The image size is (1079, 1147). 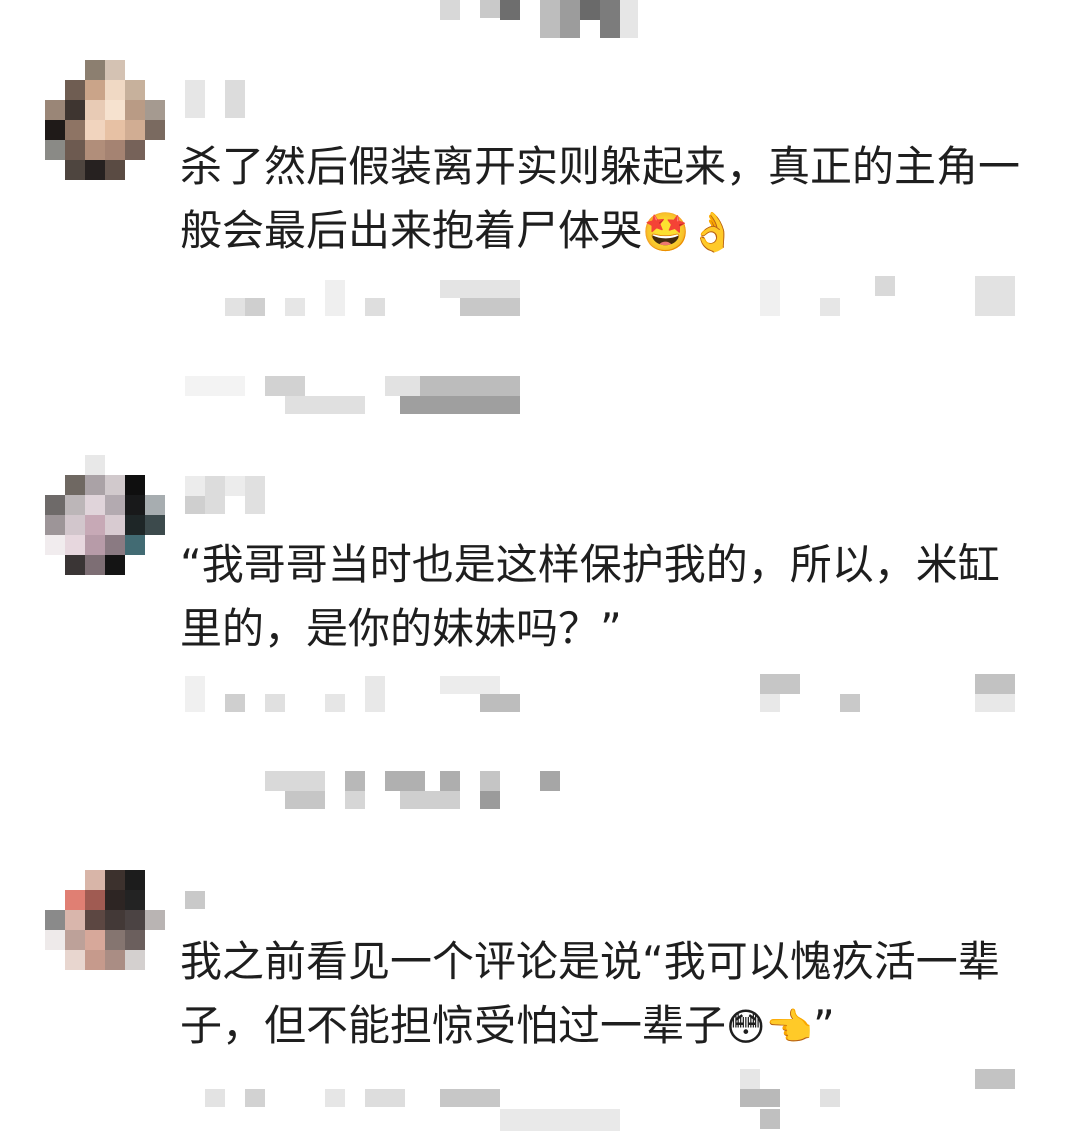 I want to click on flushed-face-emoji: 😳, so click(x=746, y=1027).